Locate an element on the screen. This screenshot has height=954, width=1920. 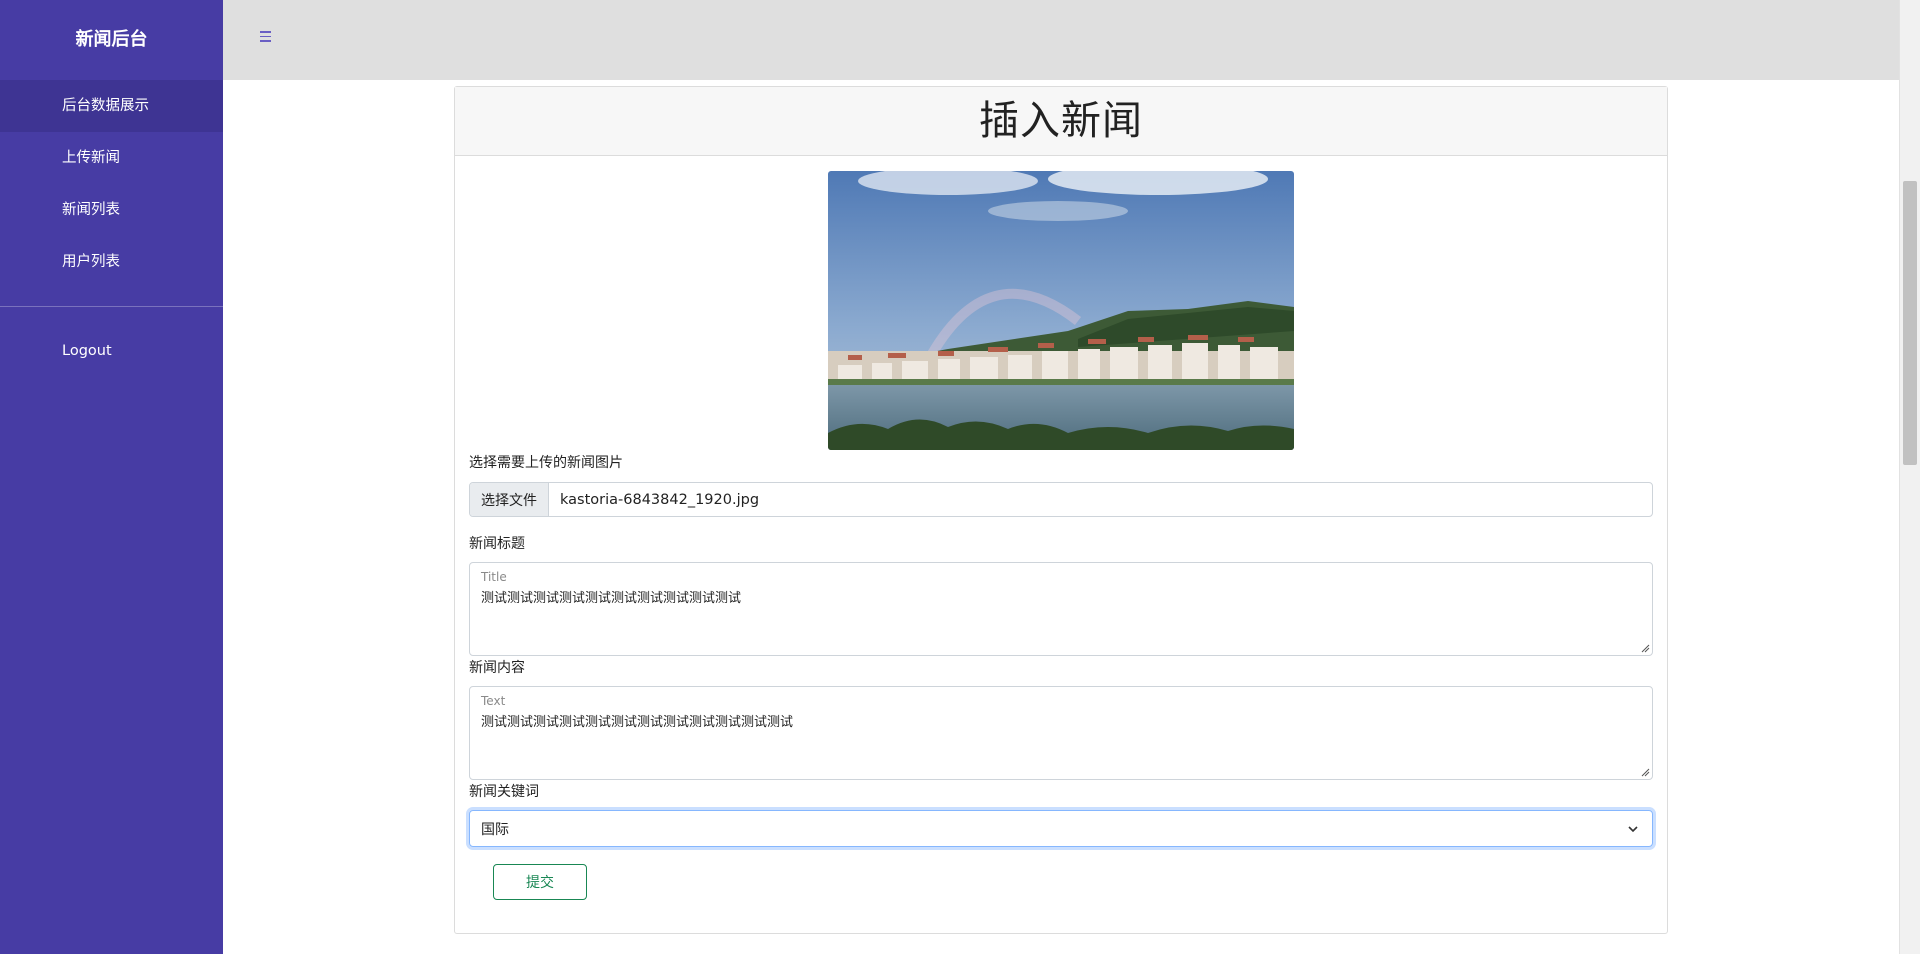
page-title: 插入新闻 is located at coordinates (1061, 121).